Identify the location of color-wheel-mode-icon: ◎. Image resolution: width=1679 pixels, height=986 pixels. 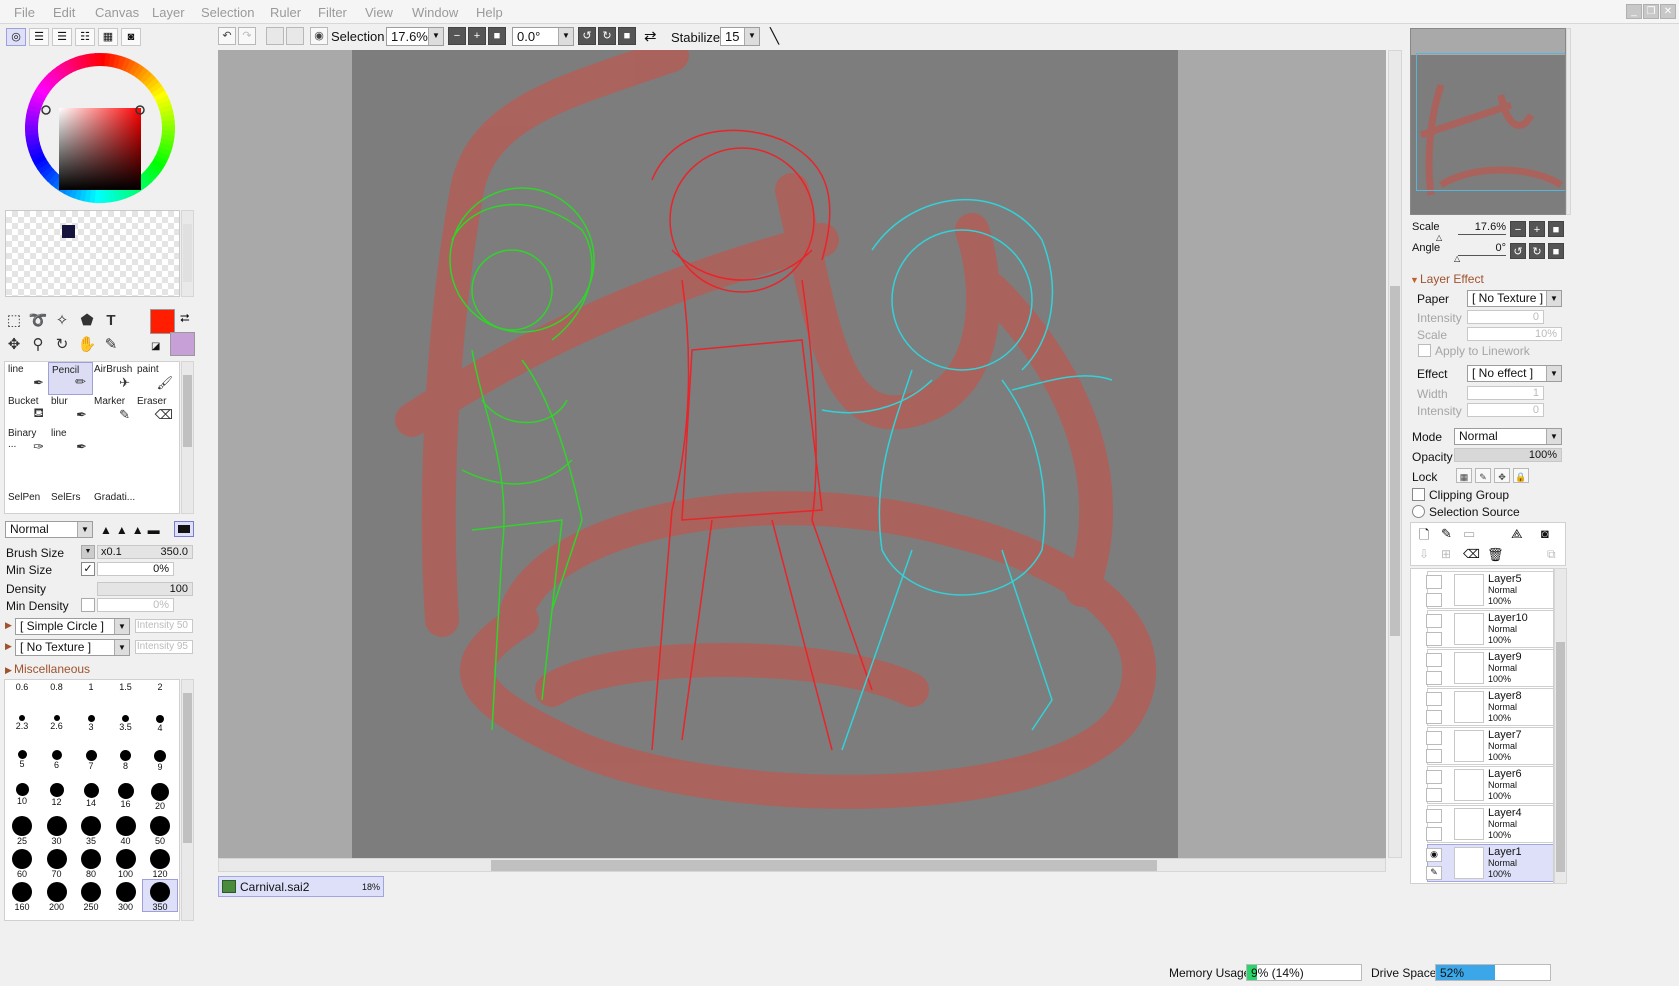
(16, 37).